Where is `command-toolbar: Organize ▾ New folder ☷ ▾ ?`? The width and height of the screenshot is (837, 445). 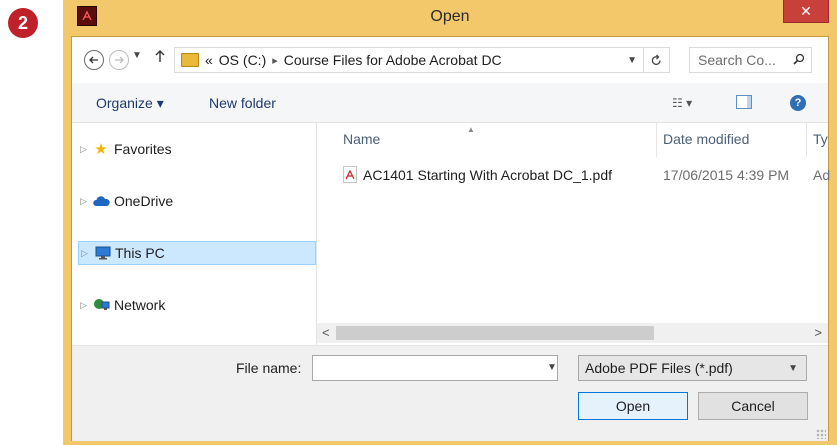
command-toolbar: Organize ▾ New folder ☷ ▾ ? is located at coordinates (450, 103).